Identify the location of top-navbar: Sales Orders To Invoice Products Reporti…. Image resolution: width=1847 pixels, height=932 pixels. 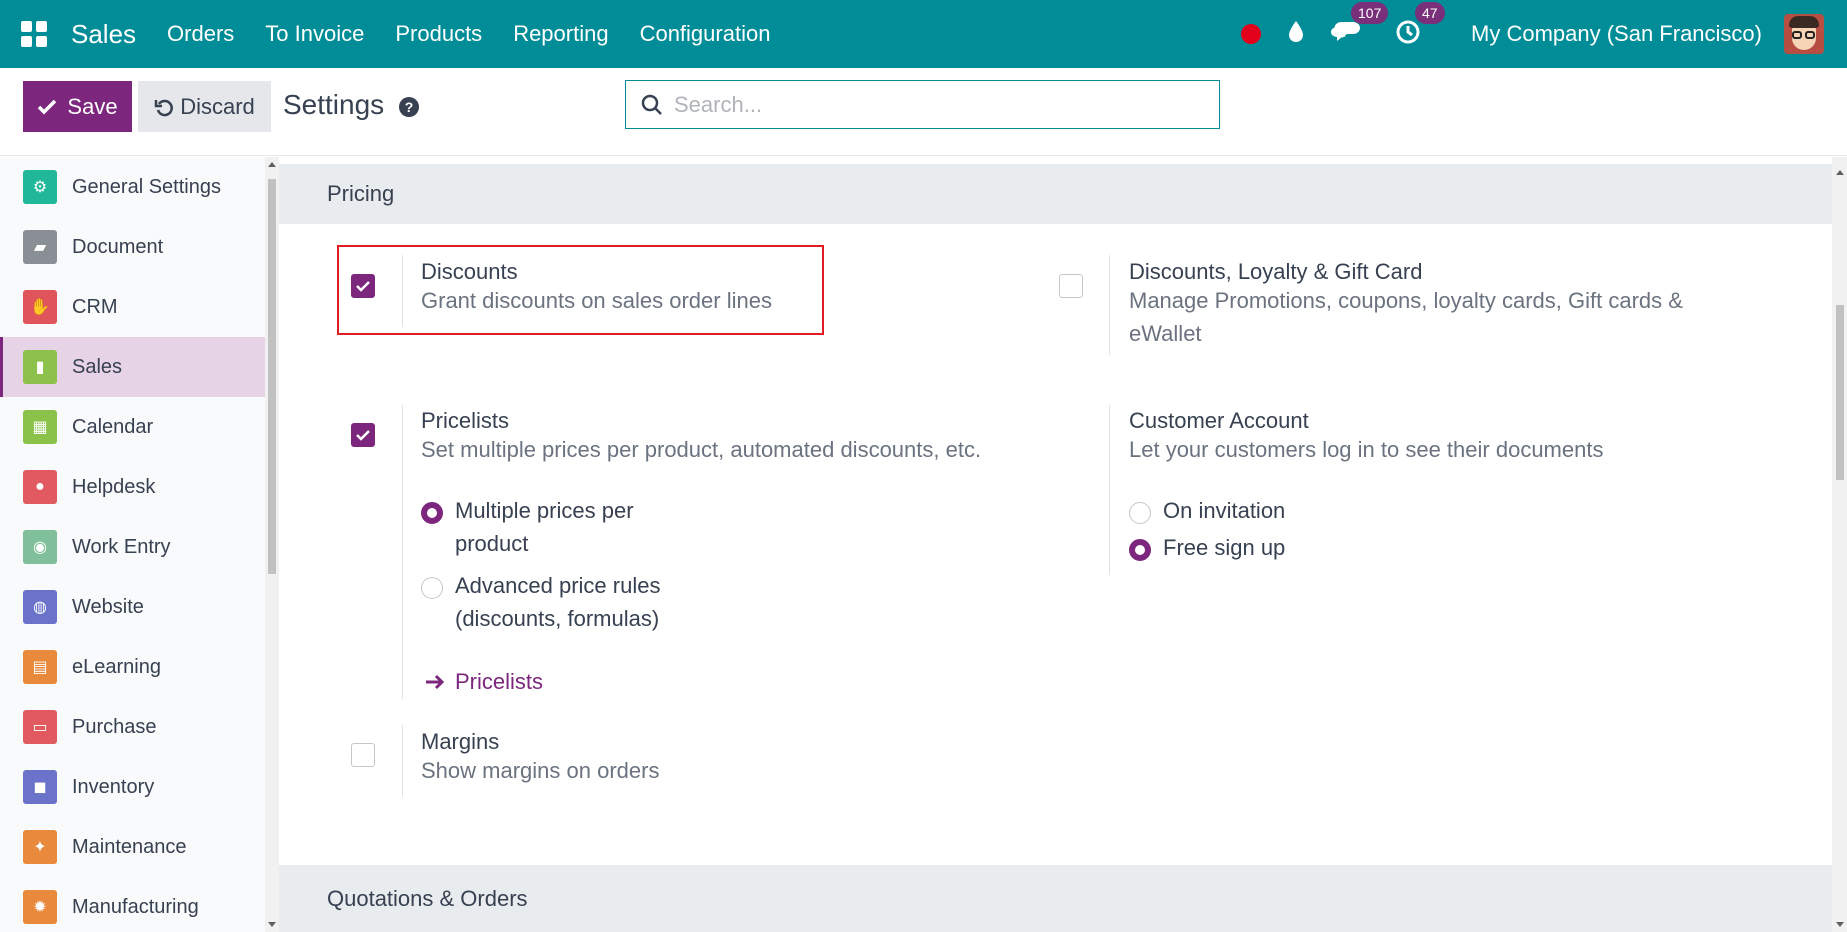
(923, 34).